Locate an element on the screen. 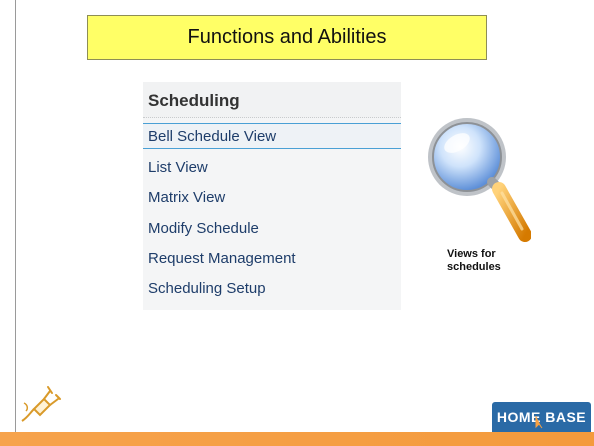  callout-line-1: Views for is located at coordinates (471, 254).